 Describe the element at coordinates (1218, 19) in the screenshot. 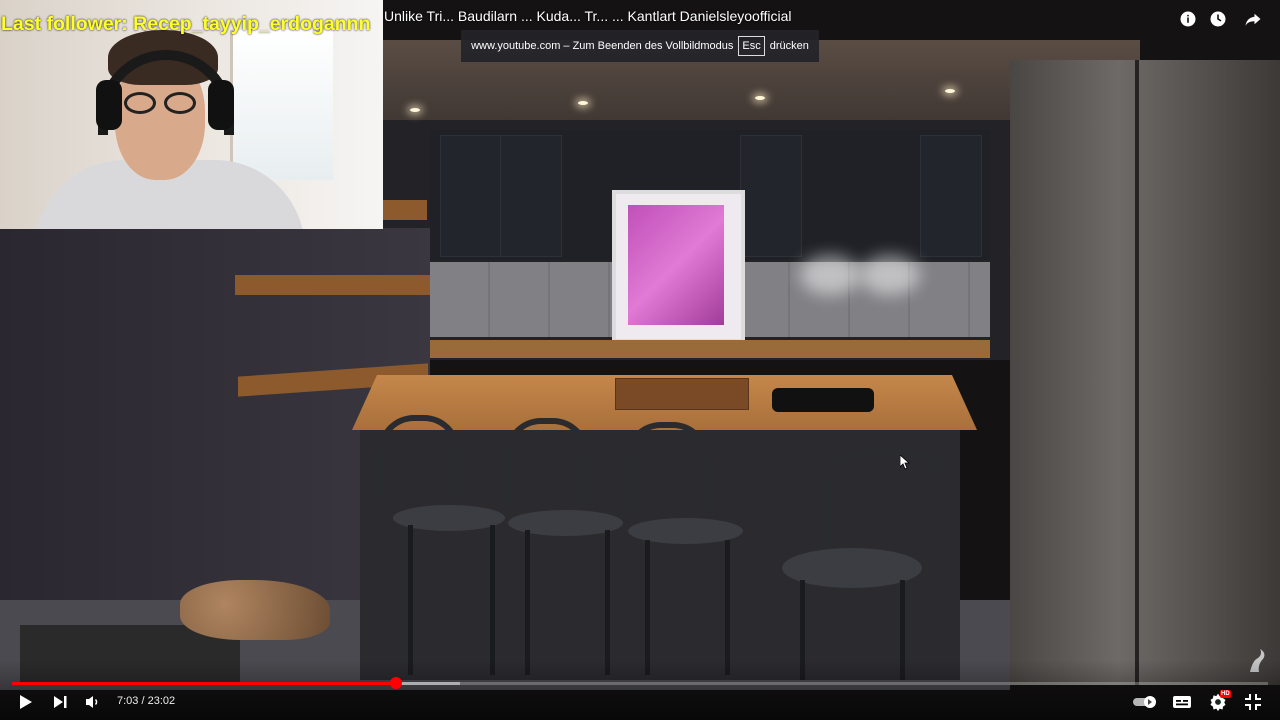

I see `watch-later-icon` at that location.